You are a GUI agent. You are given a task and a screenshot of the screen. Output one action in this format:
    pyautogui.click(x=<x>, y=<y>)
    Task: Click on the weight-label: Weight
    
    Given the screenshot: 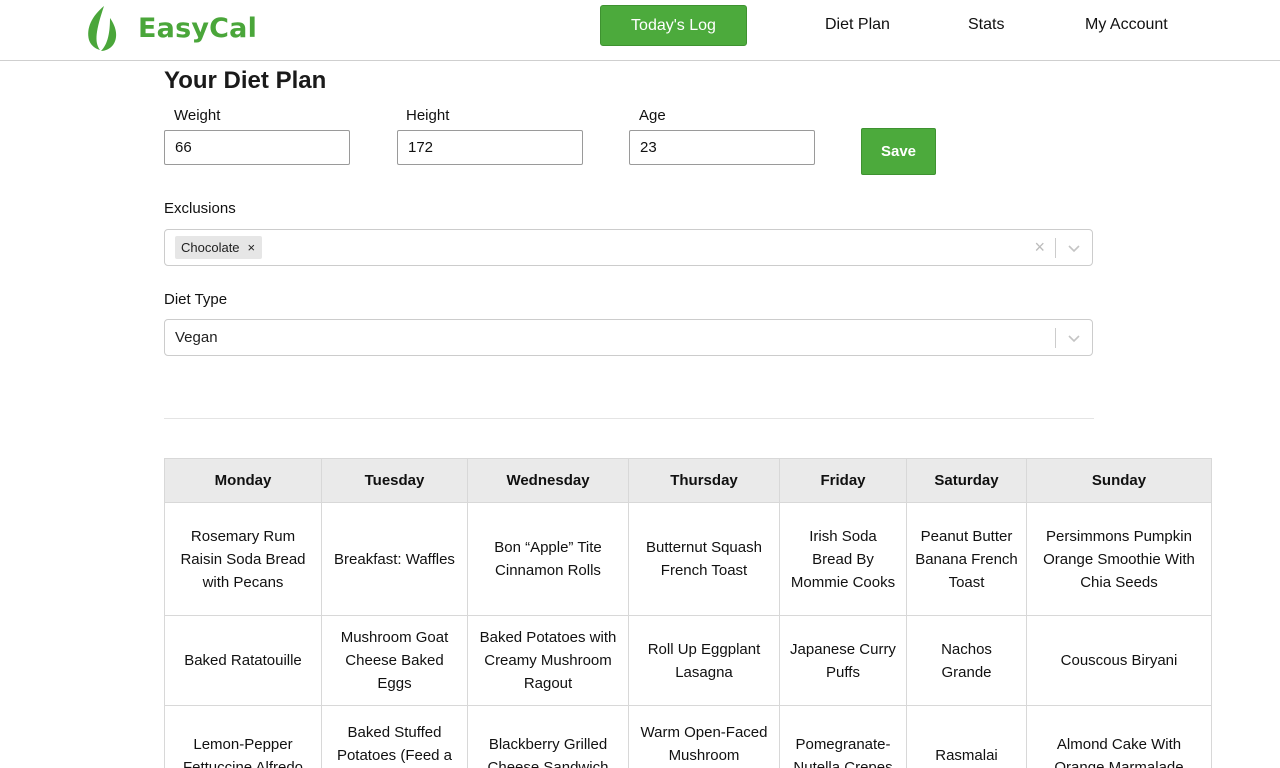 What is the action you would take?
    pyautogui.click(x=197, y=115)
    